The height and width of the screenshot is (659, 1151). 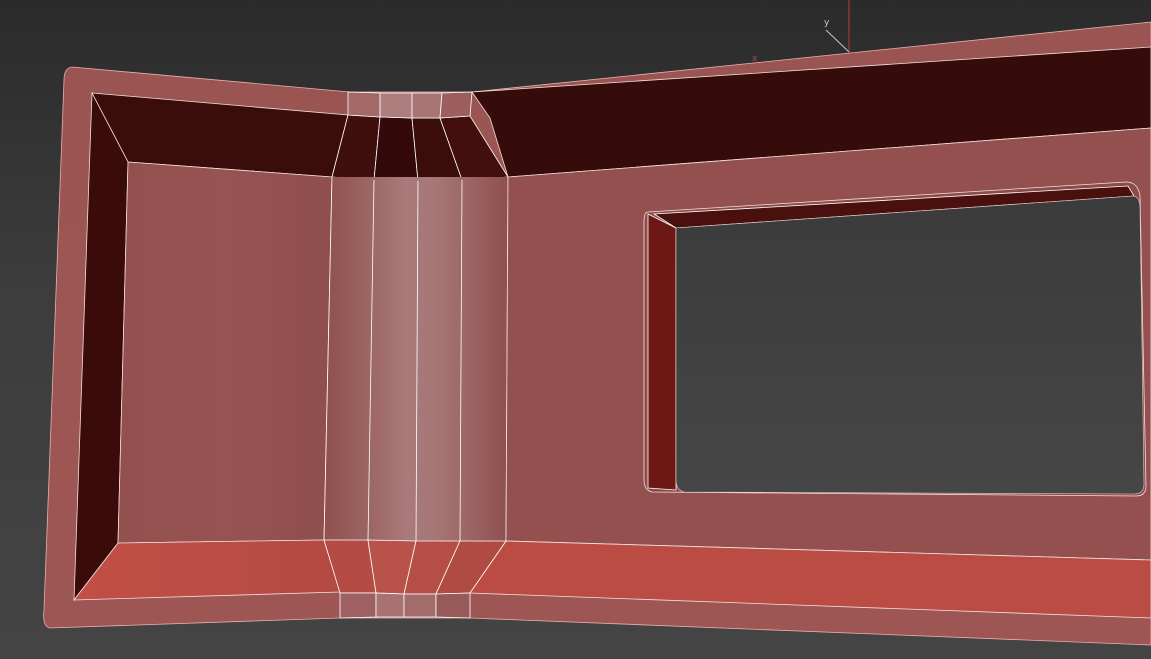 What do you see at coordinates (827, 23) in the screenshot?
I see `axis-y-label: y` at bounding box center [827, 23].